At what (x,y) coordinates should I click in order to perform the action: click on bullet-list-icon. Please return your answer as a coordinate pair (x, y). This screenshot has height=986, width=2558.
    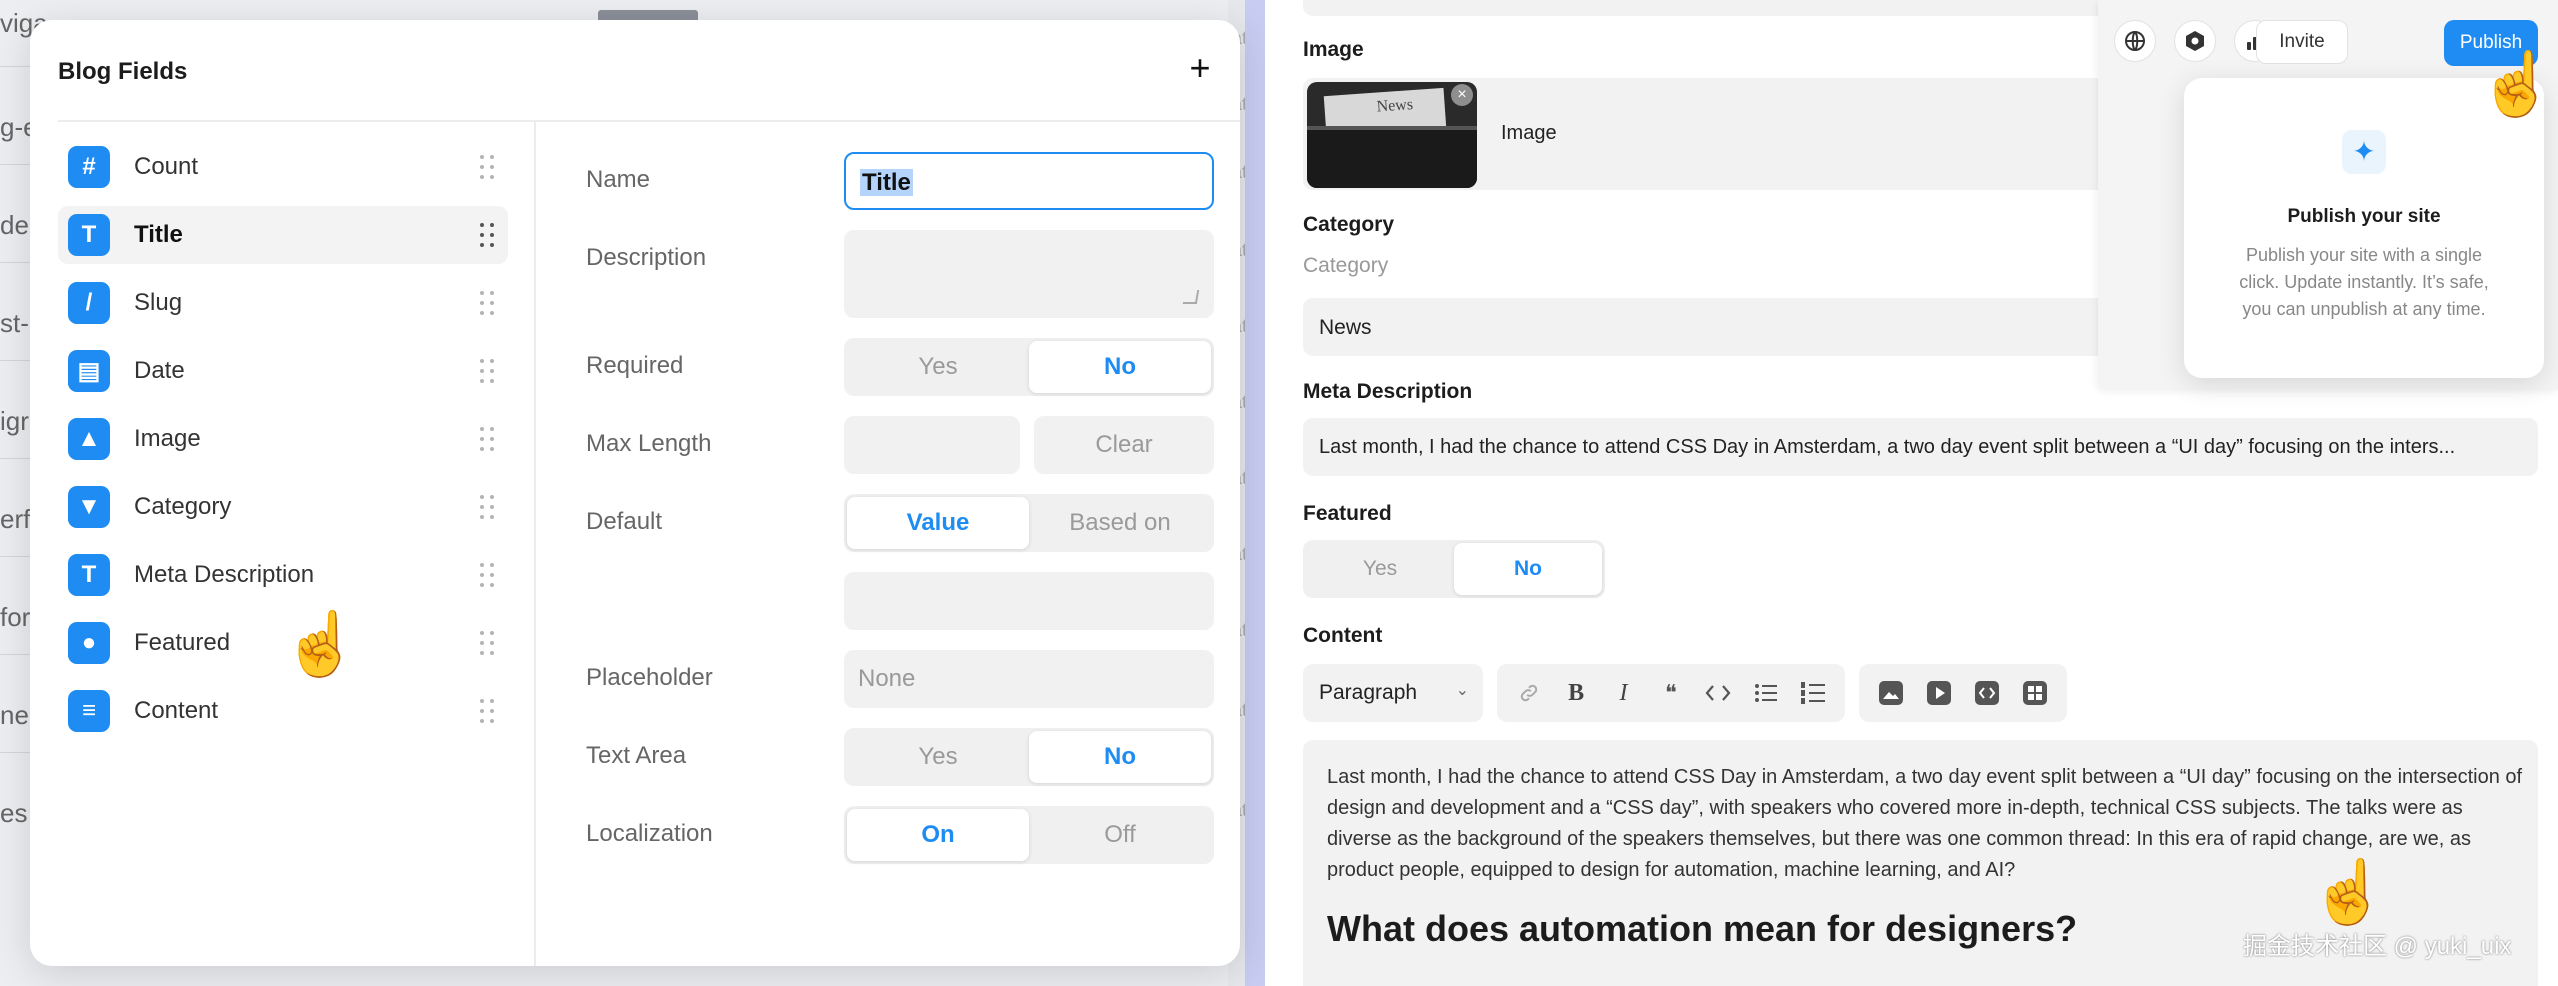
    Looking at the image, I should click on (1766, 693).